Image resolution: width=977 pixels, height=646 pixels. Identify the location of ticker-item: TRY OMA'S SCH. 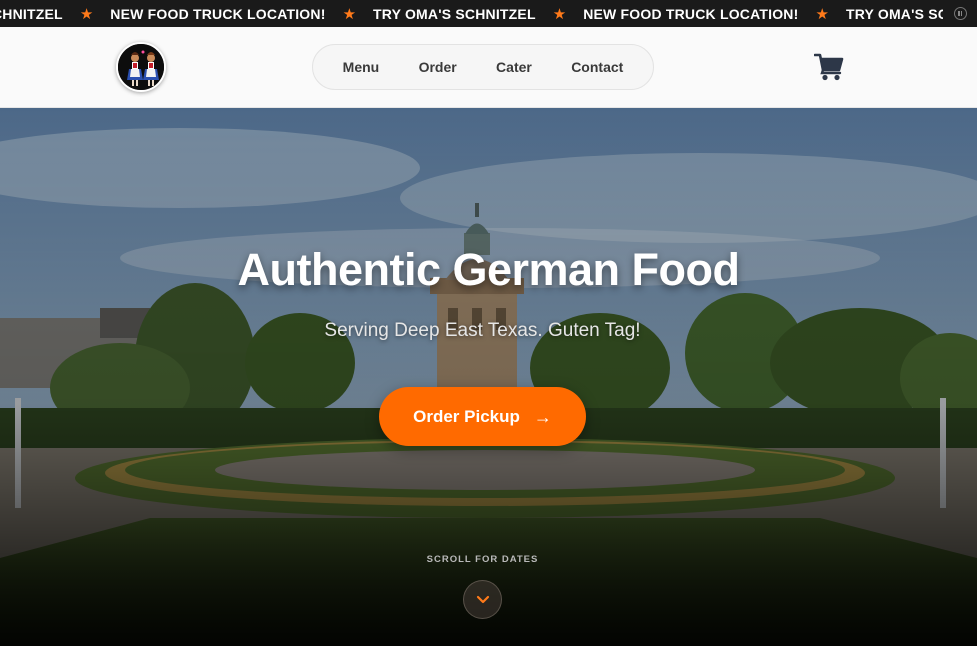
(902, 14).